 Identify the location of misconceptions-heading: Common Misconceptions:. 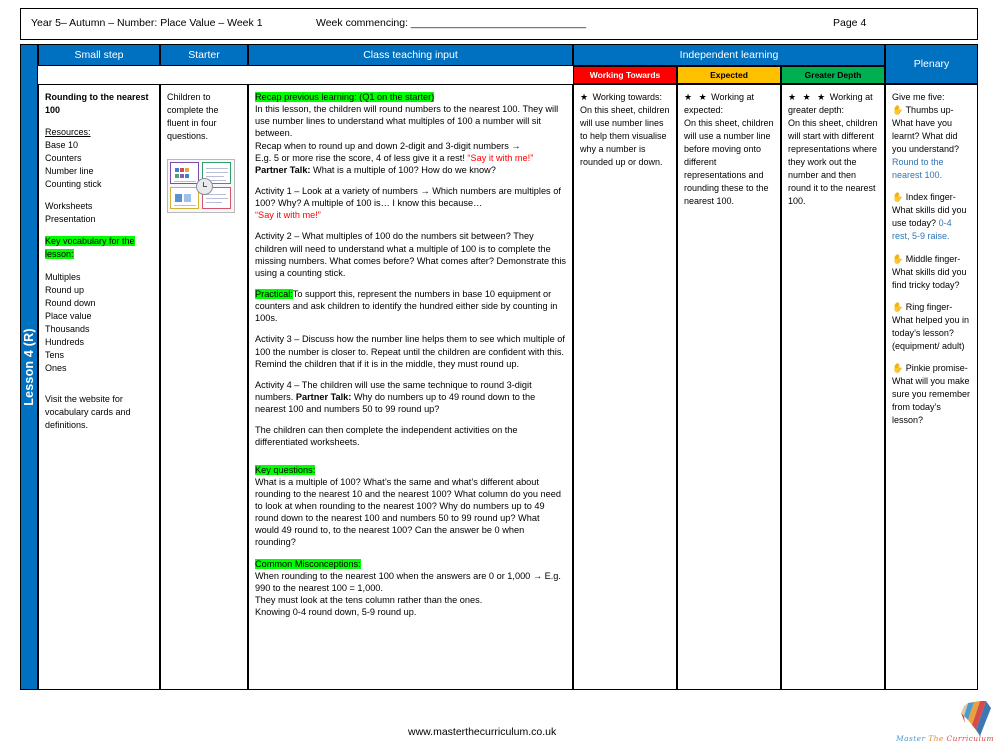
(308, 563).